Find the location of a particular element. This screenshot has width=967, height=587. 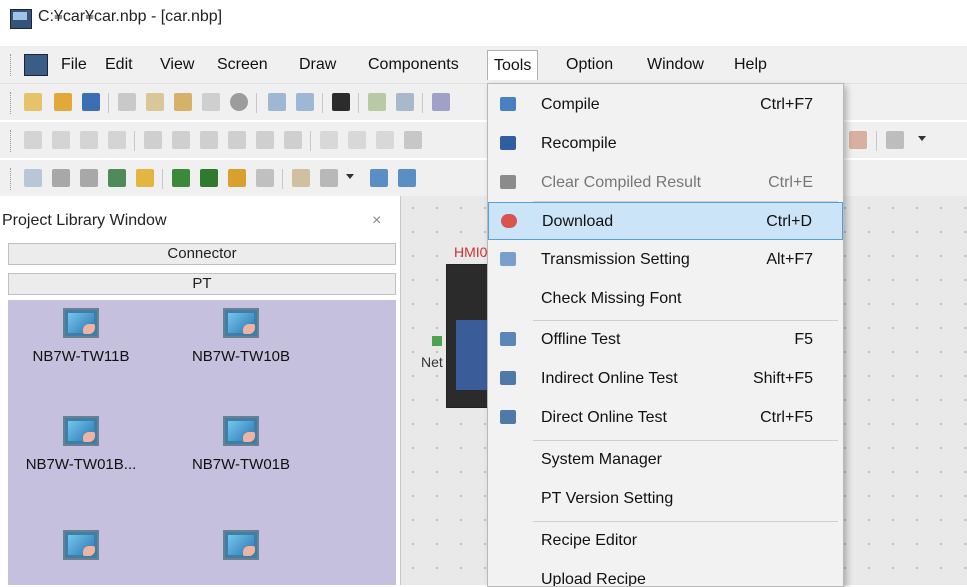

group-connector: Connector is located at coordinates (202, 254).